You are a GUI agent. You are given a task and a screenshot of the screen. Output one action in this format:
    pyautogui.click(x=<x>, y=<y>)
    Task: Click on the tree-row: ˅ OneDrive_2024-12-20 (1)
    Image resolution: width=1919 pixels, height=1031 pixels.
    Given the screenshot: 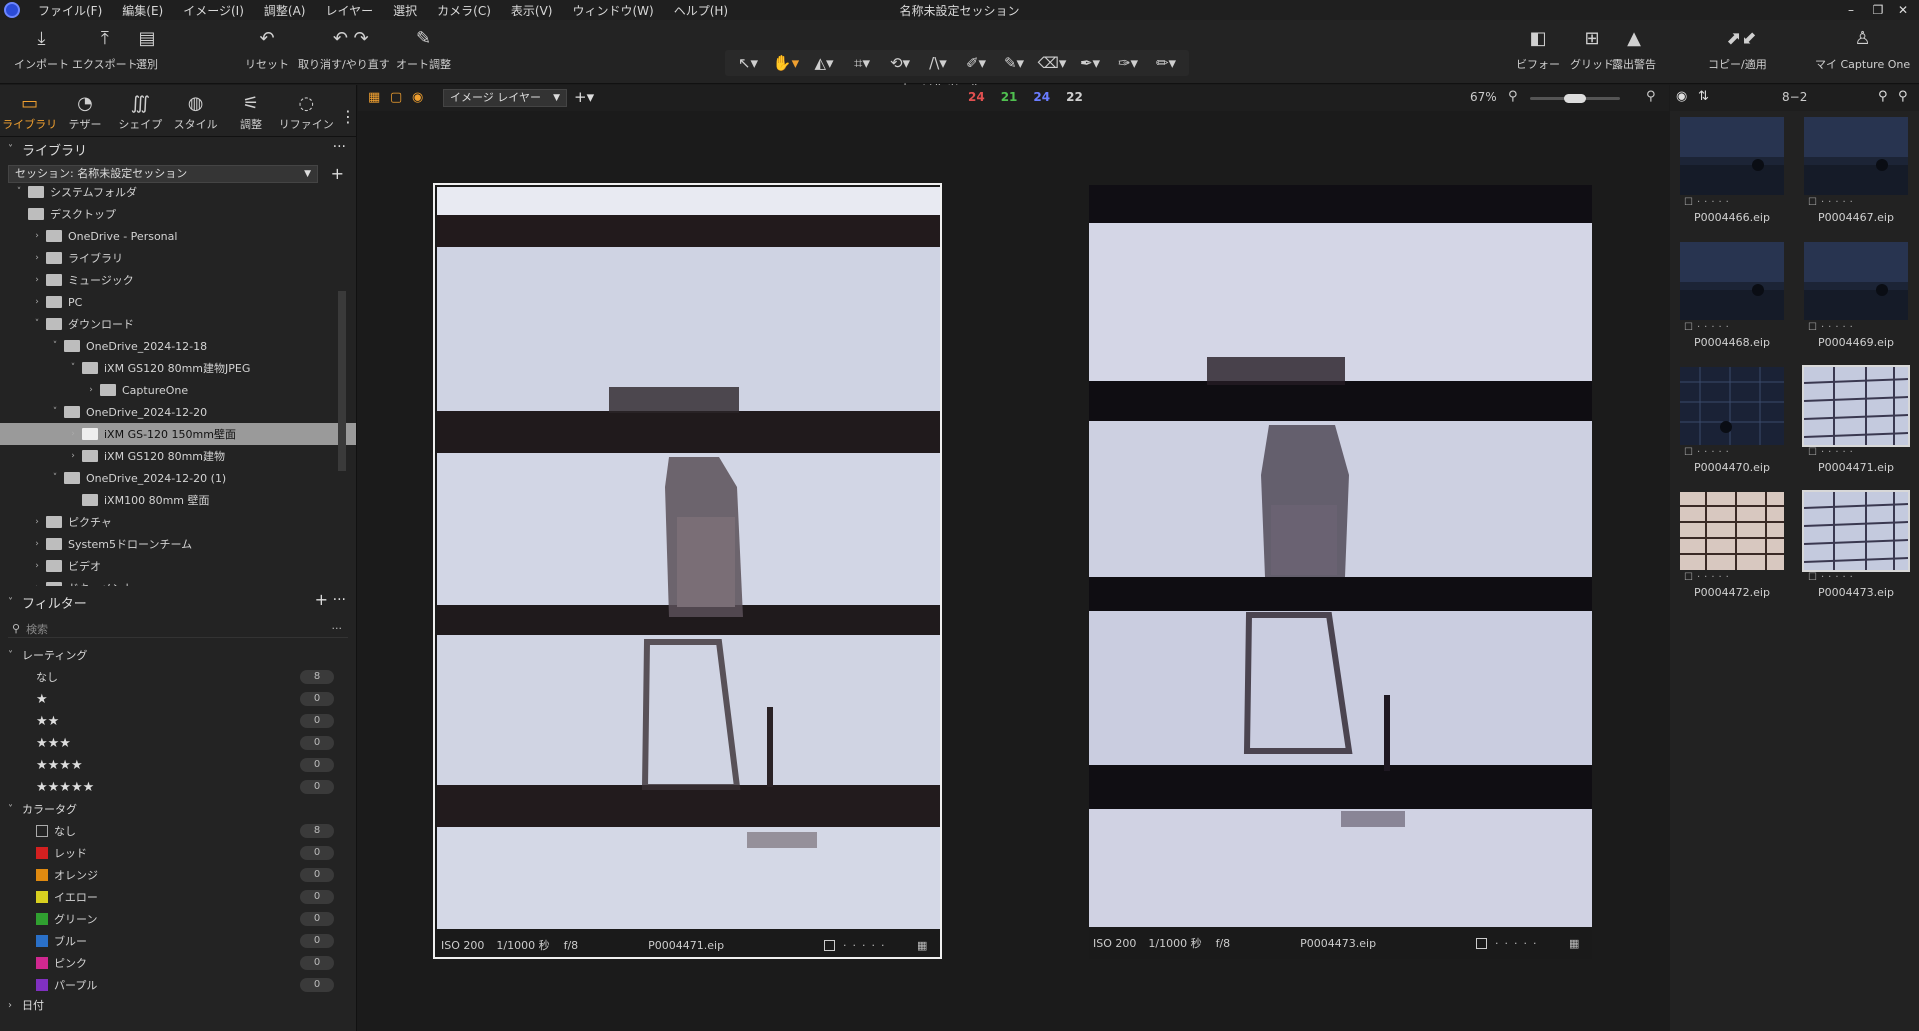 What is the action you would take?
    pyautogui.click(x=178, y=478)
    